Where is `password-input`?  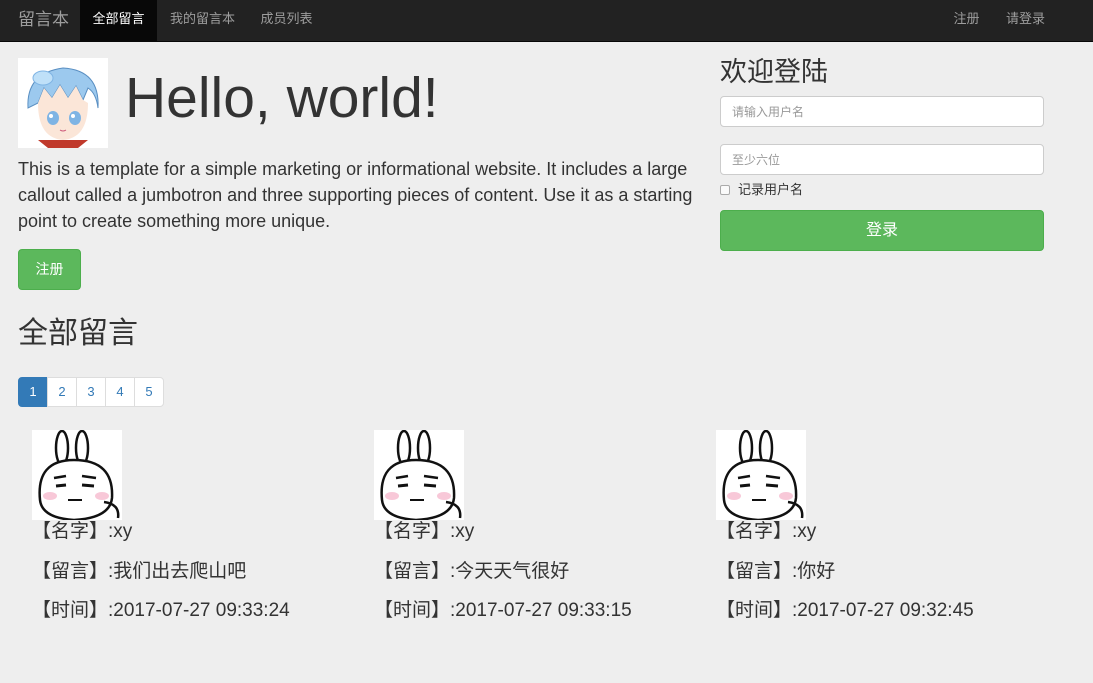 password-input is located at coordinates (882, 159).